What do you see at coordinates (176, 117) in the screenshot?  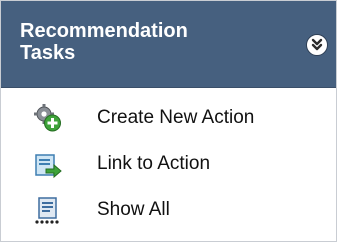 I see `task-label: Create New Action` at bounding box center [176, 117].